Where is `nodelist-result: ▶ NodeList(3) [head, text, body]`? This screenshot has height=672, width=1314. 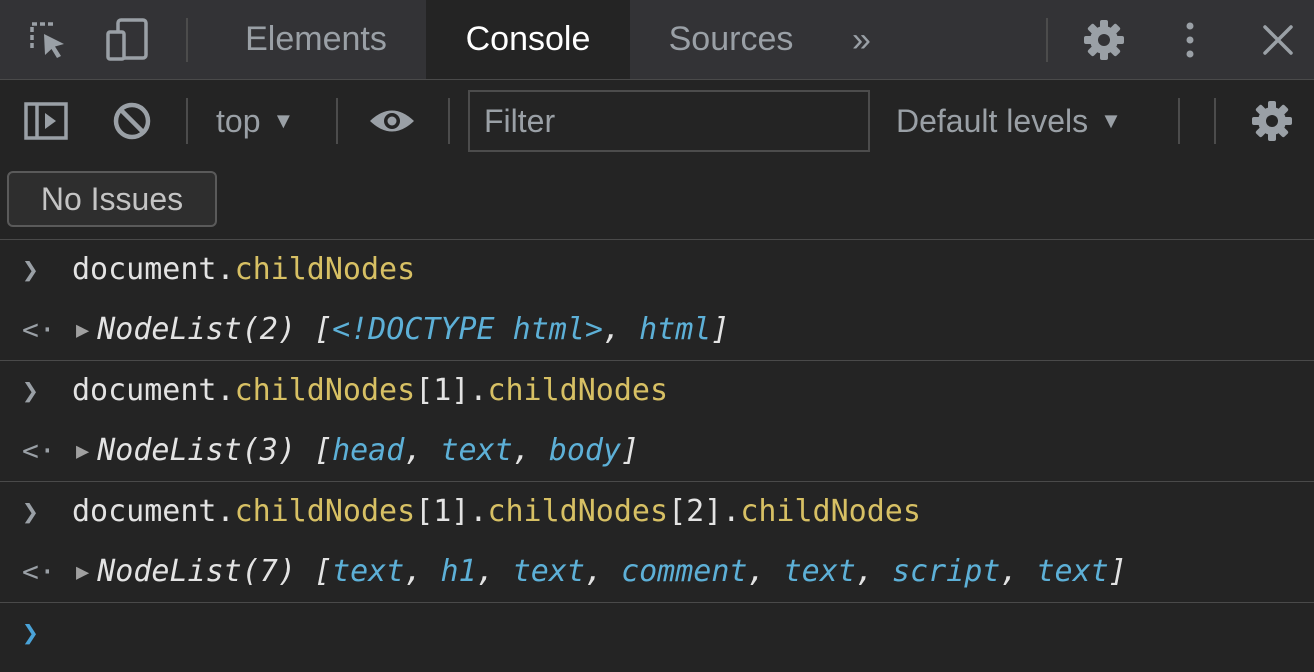
nodelist-result: ▶ NodeList(3) [head, text, body] is located at coordinates (357, 451).